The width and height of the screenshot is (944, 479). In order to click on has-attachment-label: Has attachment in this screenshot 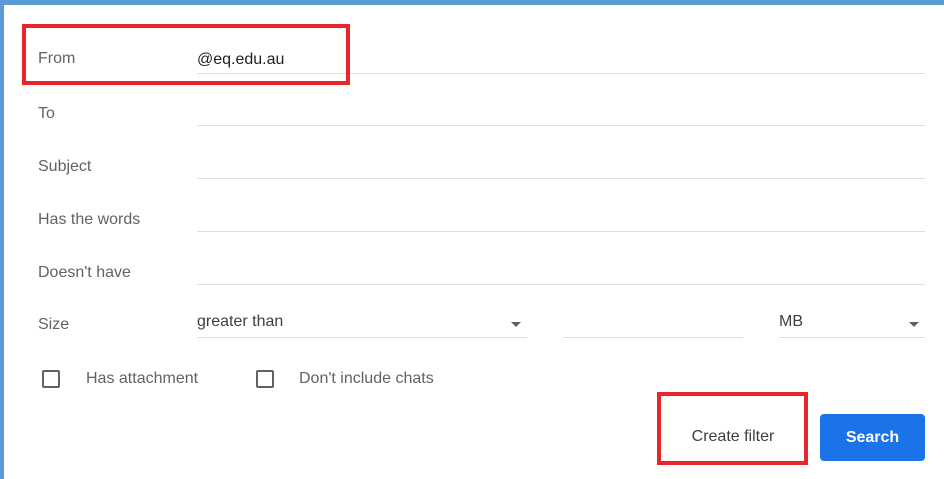, I will do `click(142, 378)`.